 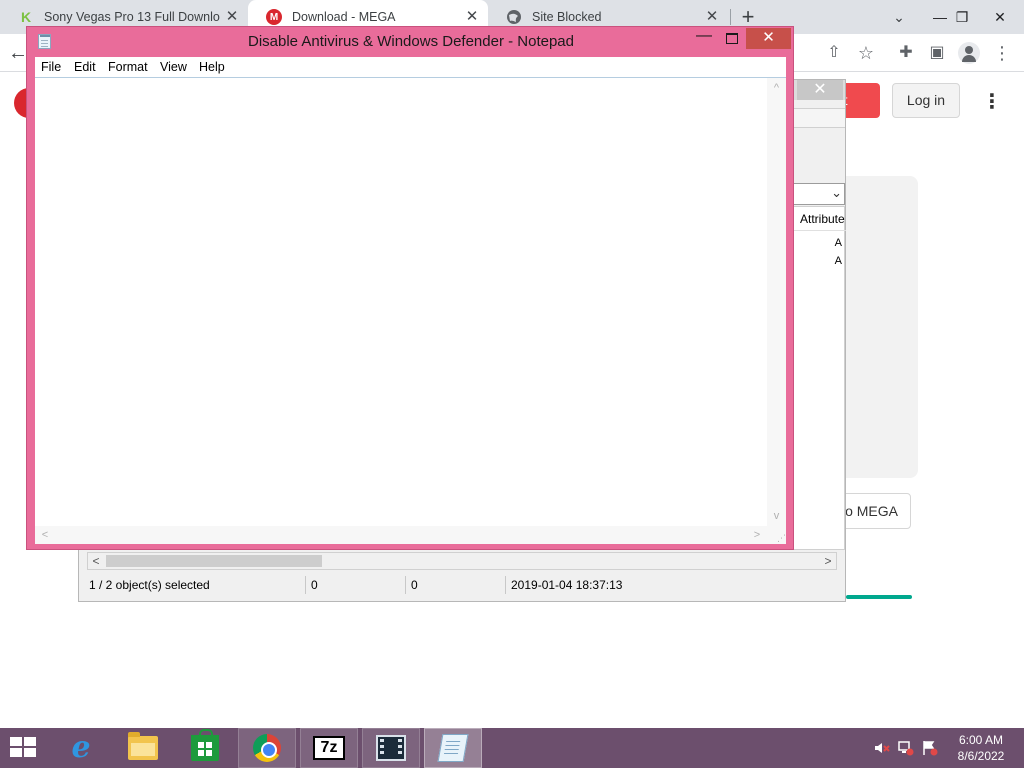 I want to click on menu-edit: Edit, so click(x=85, y=67).